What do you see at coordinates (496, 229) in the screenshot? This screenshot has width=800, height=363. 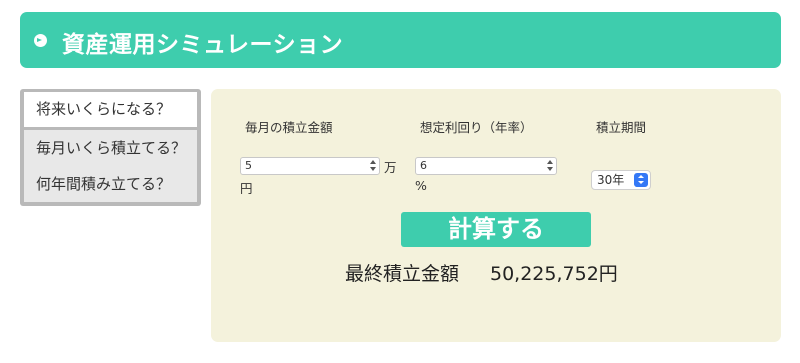 I see `calculate-button: 計算する` at bounding box center [496, 229].